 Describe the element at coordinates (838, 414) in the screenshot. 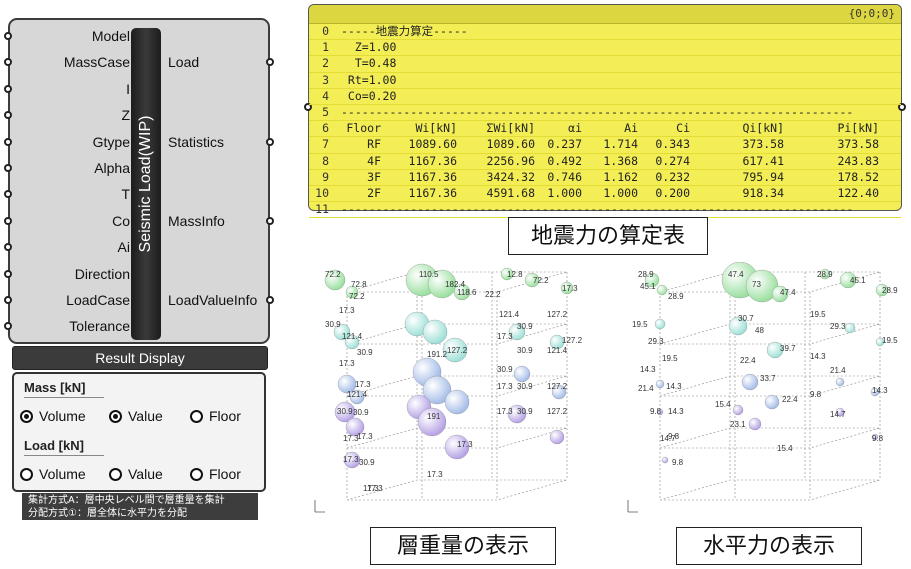

I see `value-label: 14.7` at that location.